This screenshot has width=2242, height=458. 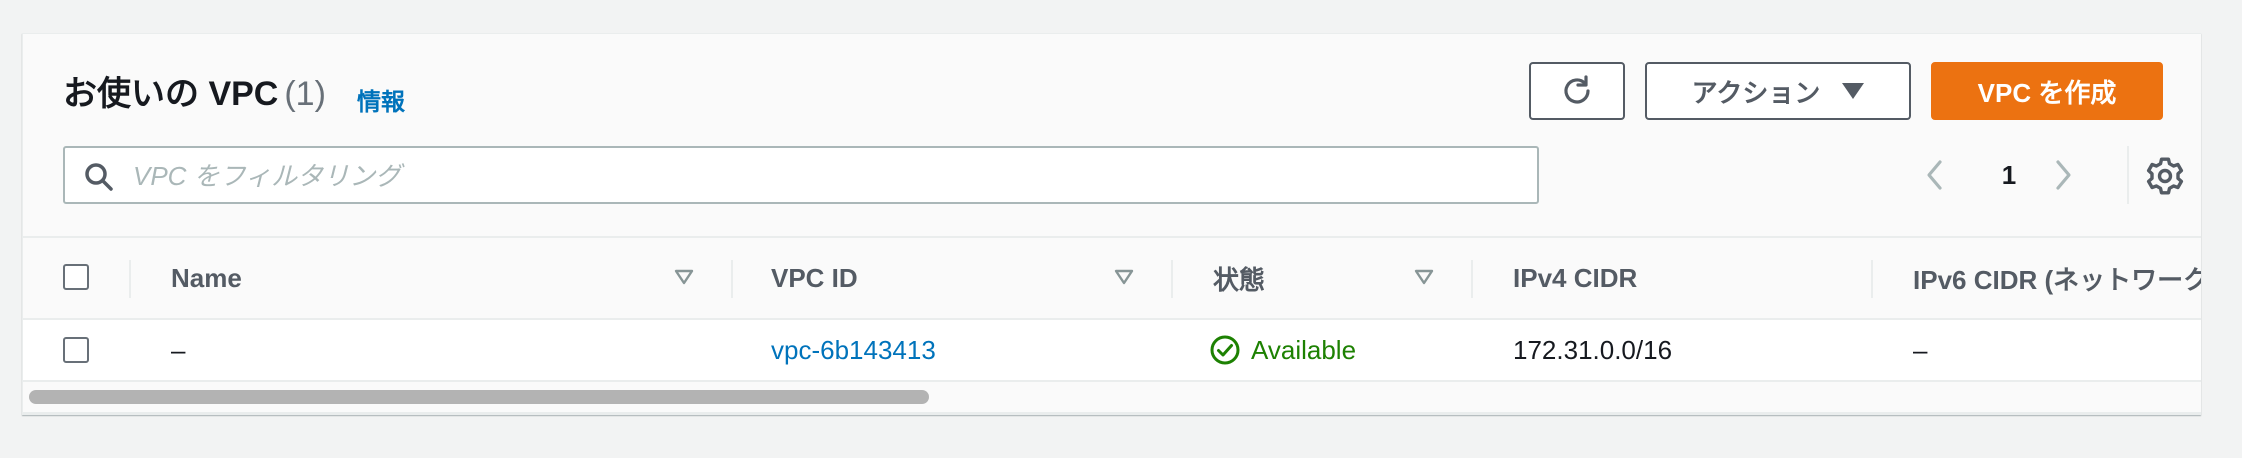 I want to click on column-header-status: 状態, so click(x=1239, y=278).